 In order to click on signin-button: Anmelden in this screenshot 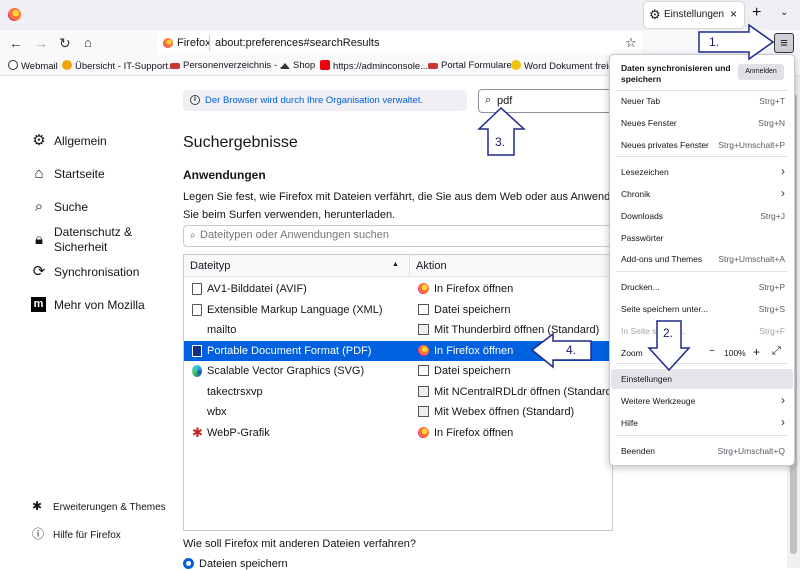, I will do `click(761, 72)`.